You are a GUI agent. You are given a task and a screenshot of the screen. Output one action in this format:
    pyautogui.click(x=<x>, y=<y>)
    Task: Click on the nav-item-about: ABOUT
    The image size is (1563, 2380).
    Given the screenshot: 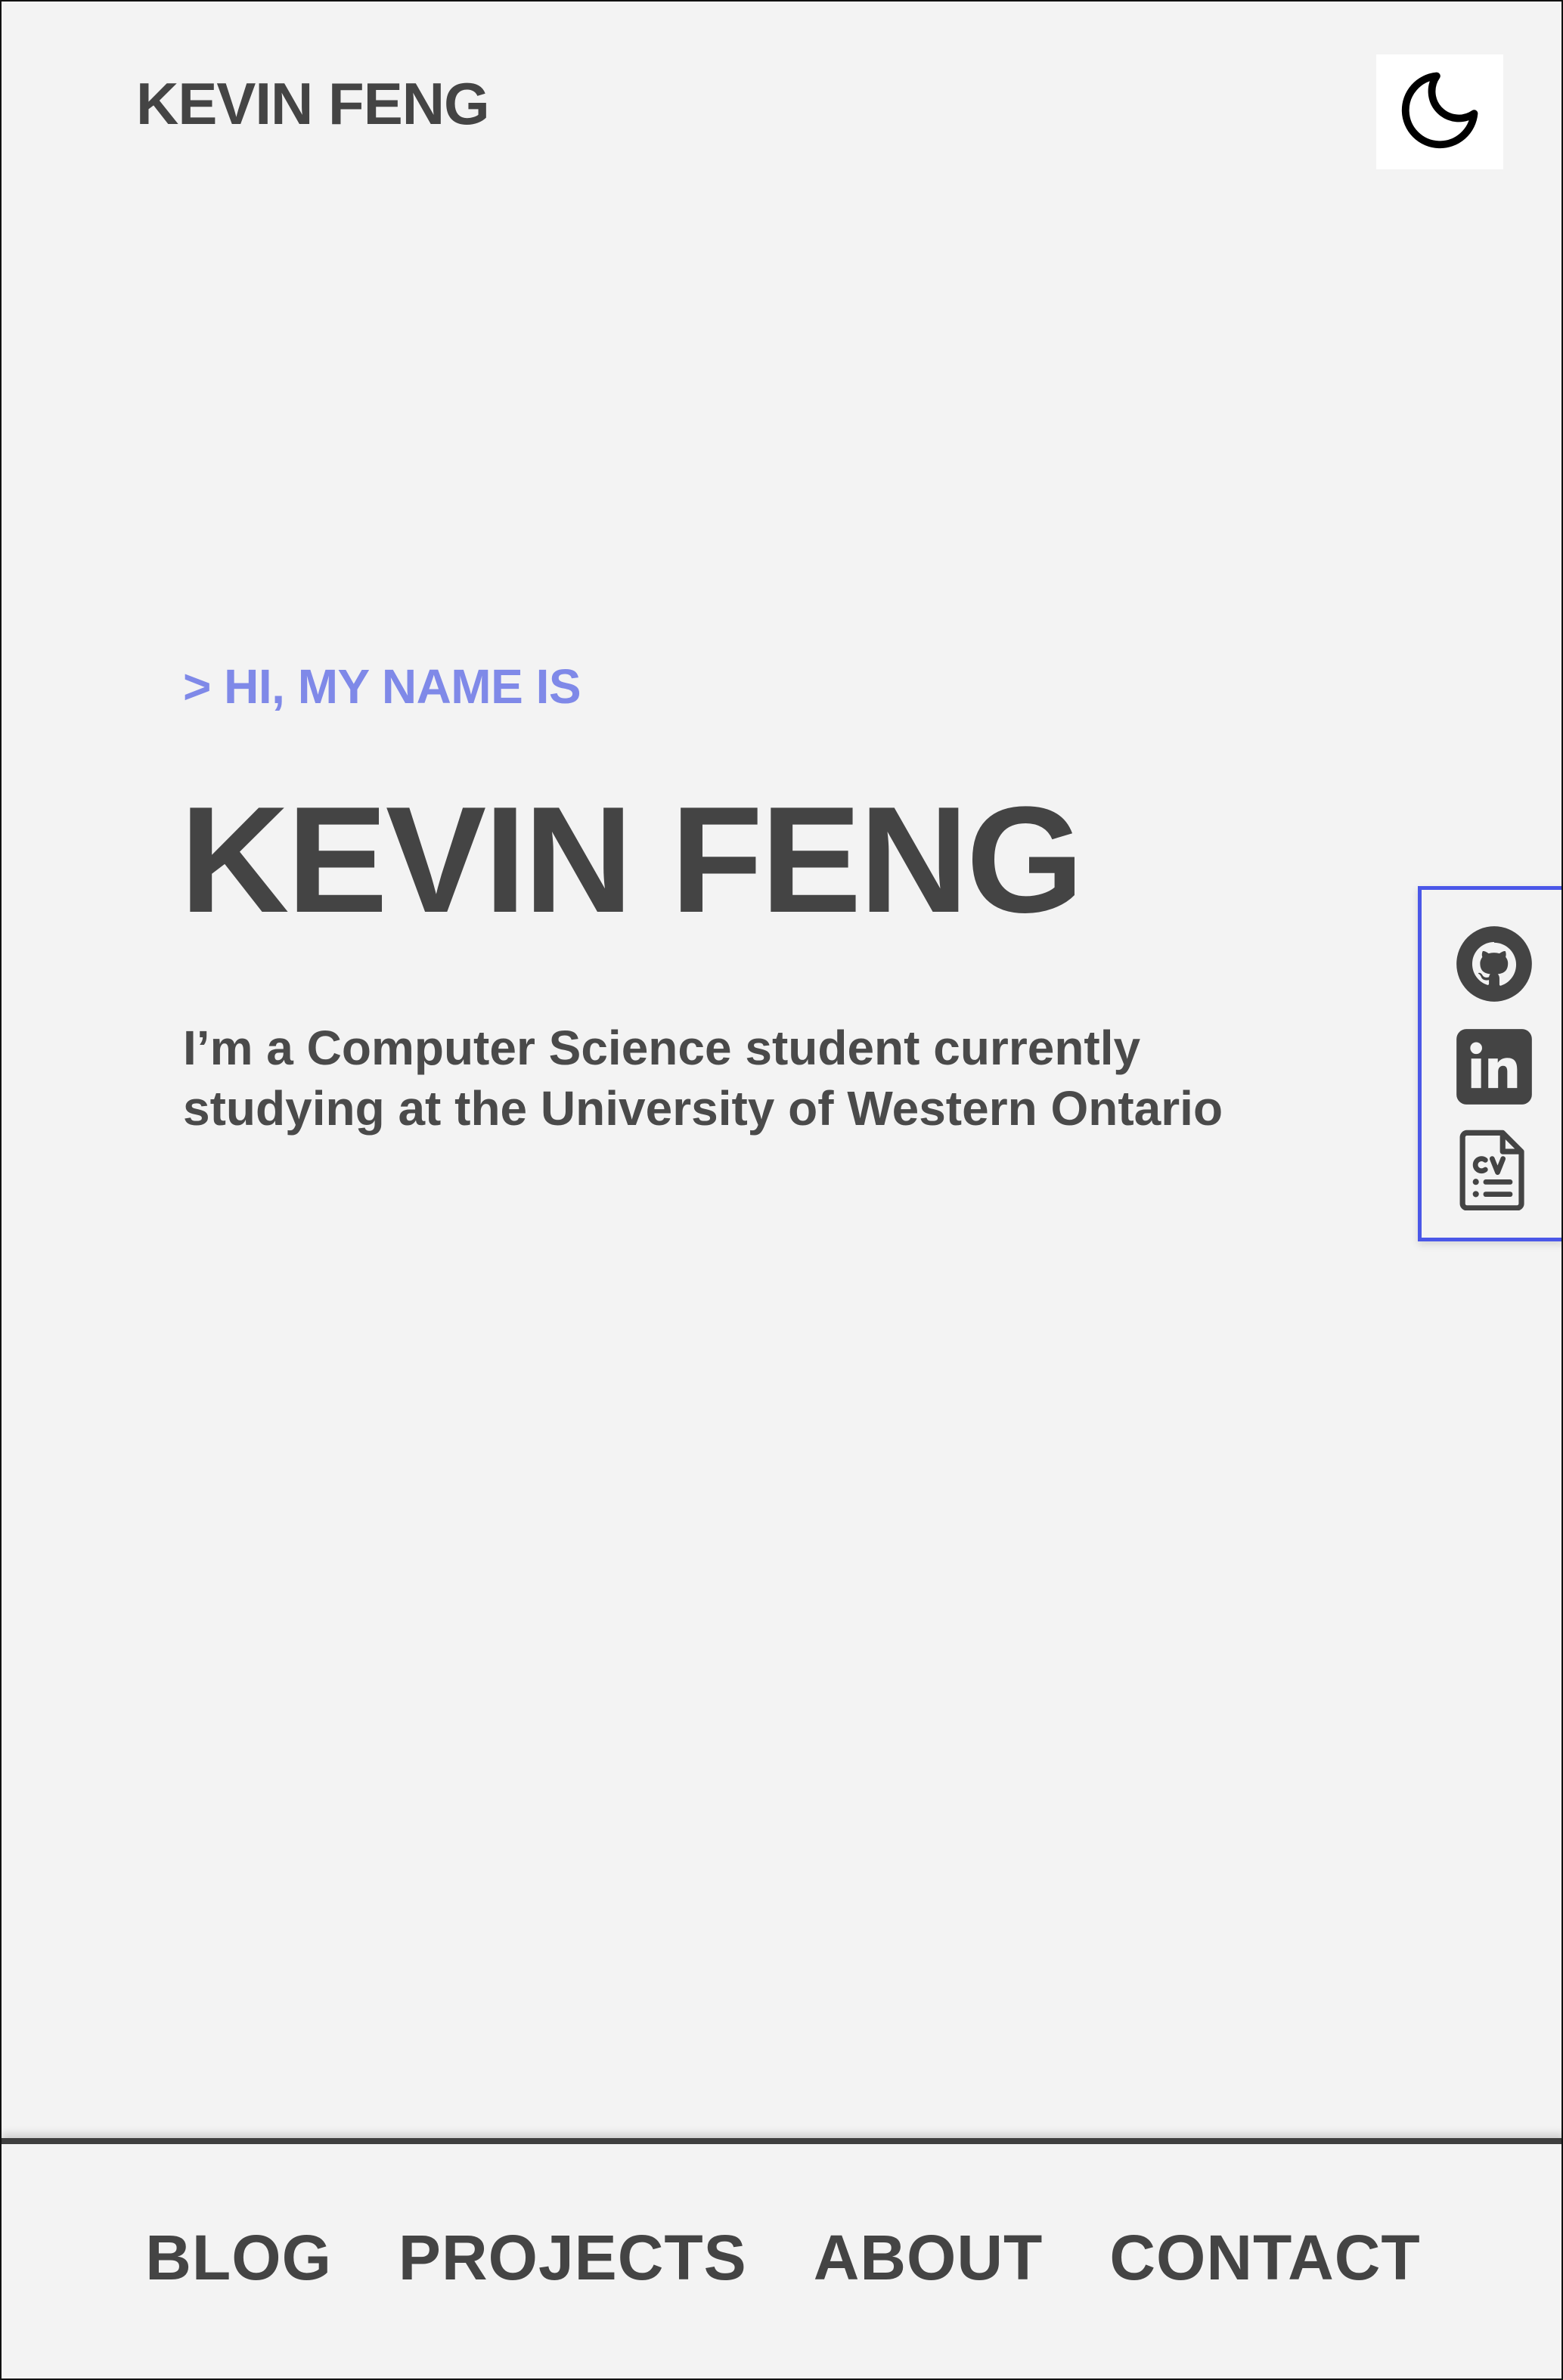 What is the action you would take?
    pyautogui.click(x=929, y=2257)
    